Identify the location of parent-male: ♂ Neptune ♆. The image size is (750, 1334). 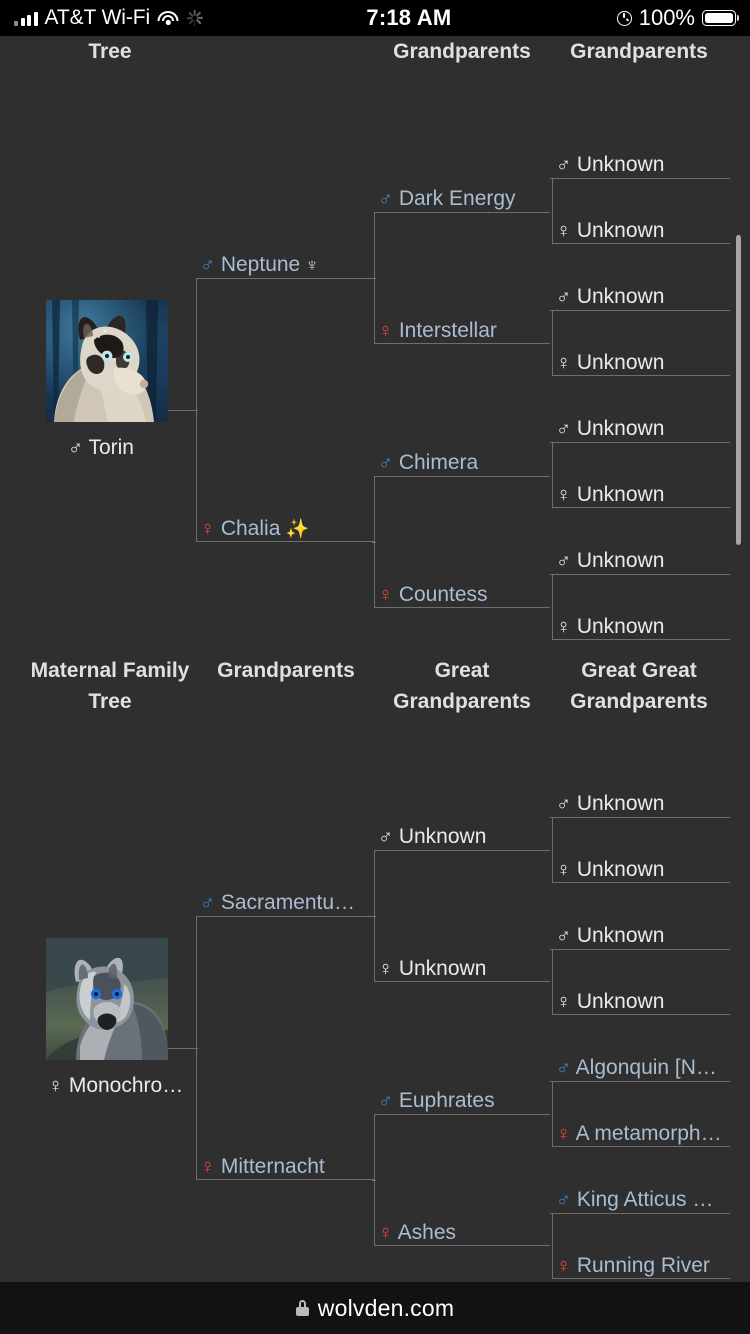
(287, 265).